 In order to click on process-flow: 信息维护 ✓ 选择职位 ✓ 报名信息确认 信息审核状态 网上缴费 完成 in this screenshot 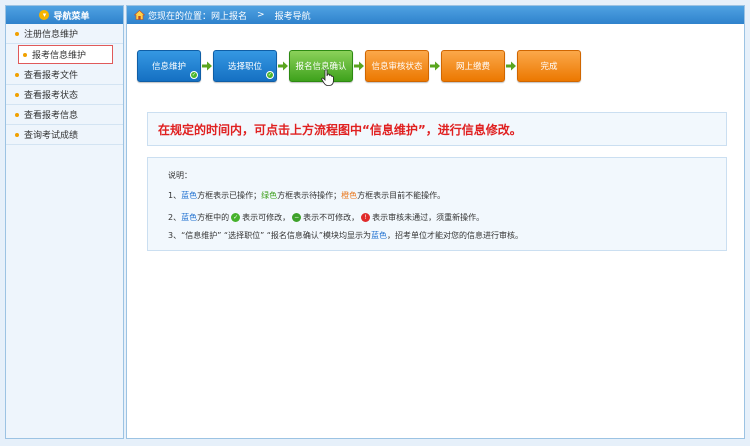, I will do `click(359, 68)`.